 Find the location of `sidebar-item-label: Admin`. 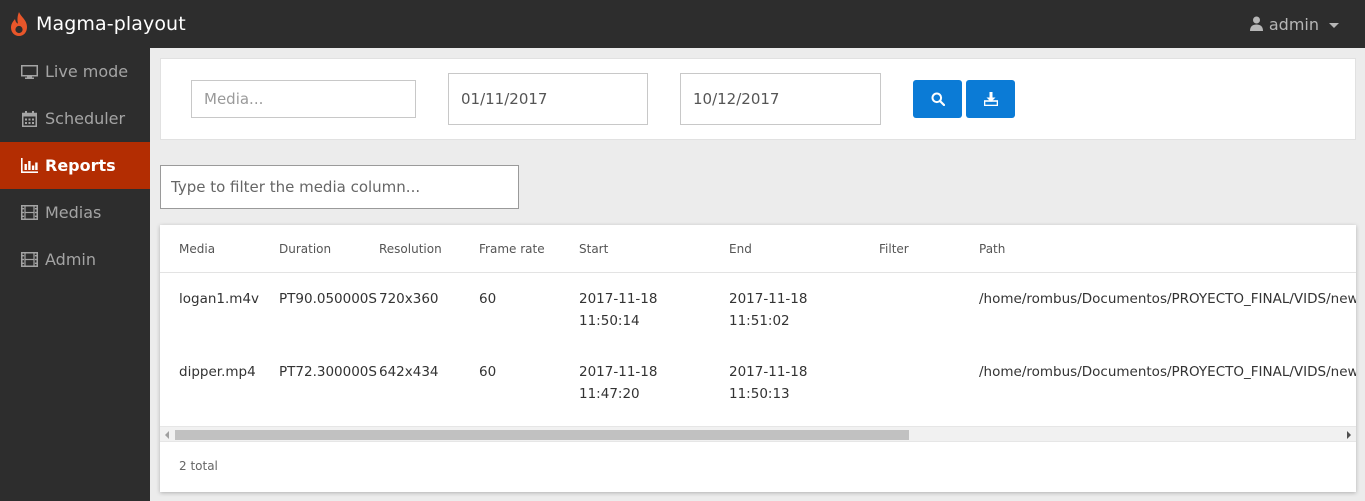

sidebar-item-label: Admin is located at coordinates (70, 259).